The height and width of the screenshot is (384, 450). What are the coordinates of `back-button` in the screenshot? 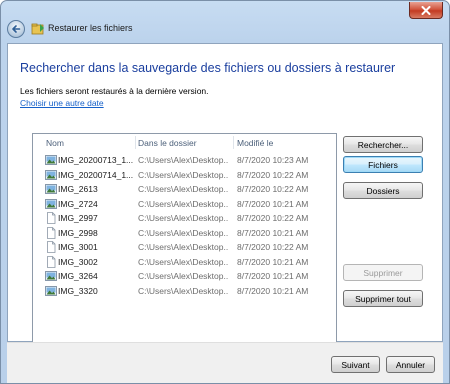 It's located at (16, 29).